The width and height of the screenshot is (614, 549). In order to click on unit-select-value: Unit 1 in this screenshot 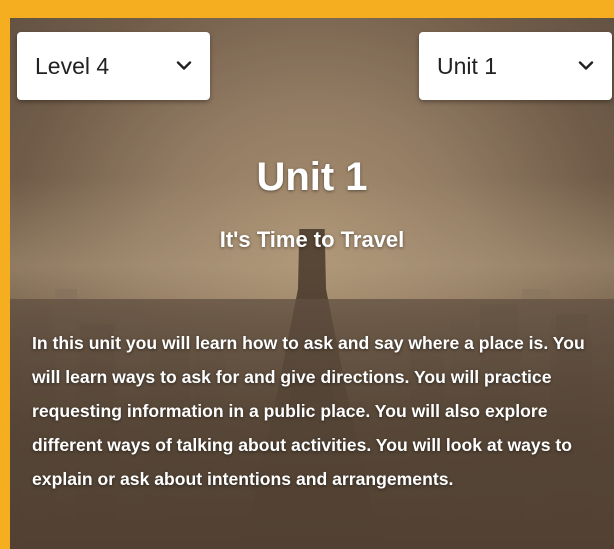, I will do `click(467, 65)`.